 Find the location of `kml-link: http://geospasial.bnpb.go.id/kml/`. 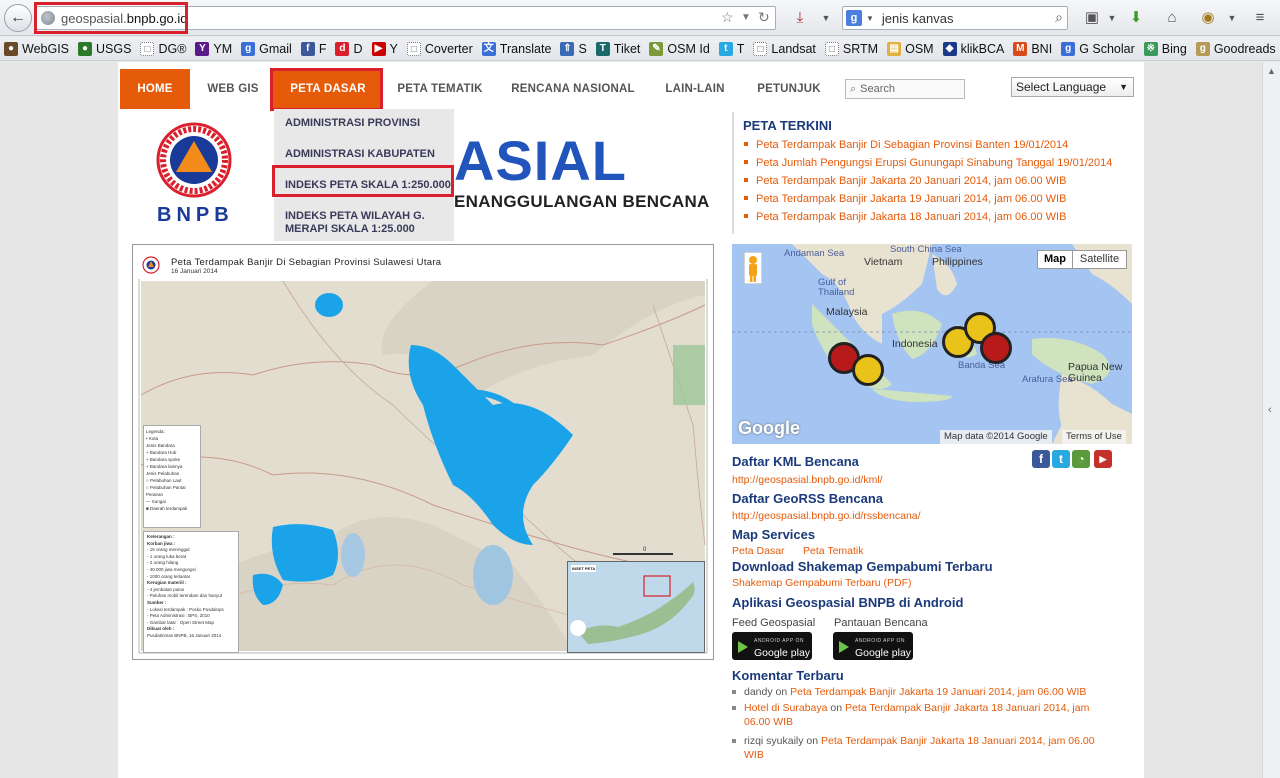

kml-link: http://geospasial.bnpb.go.id/kml/ is located at coordinates (807, 480).